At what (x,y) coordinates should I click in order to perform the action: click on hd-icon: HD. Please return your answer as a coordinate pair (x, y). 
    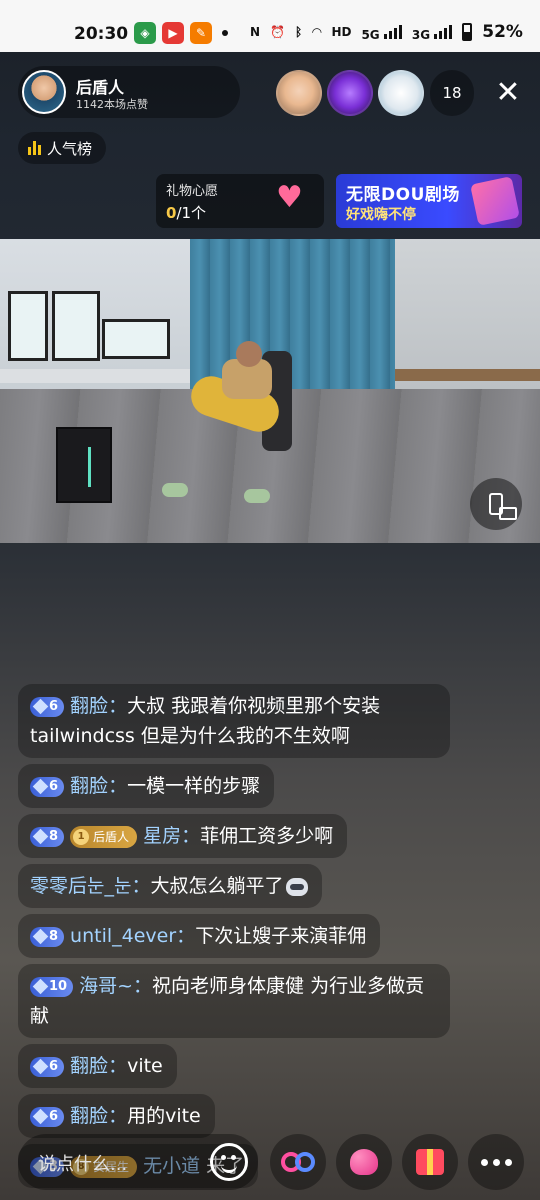
    Looking at the image, I should click on (341, 32).